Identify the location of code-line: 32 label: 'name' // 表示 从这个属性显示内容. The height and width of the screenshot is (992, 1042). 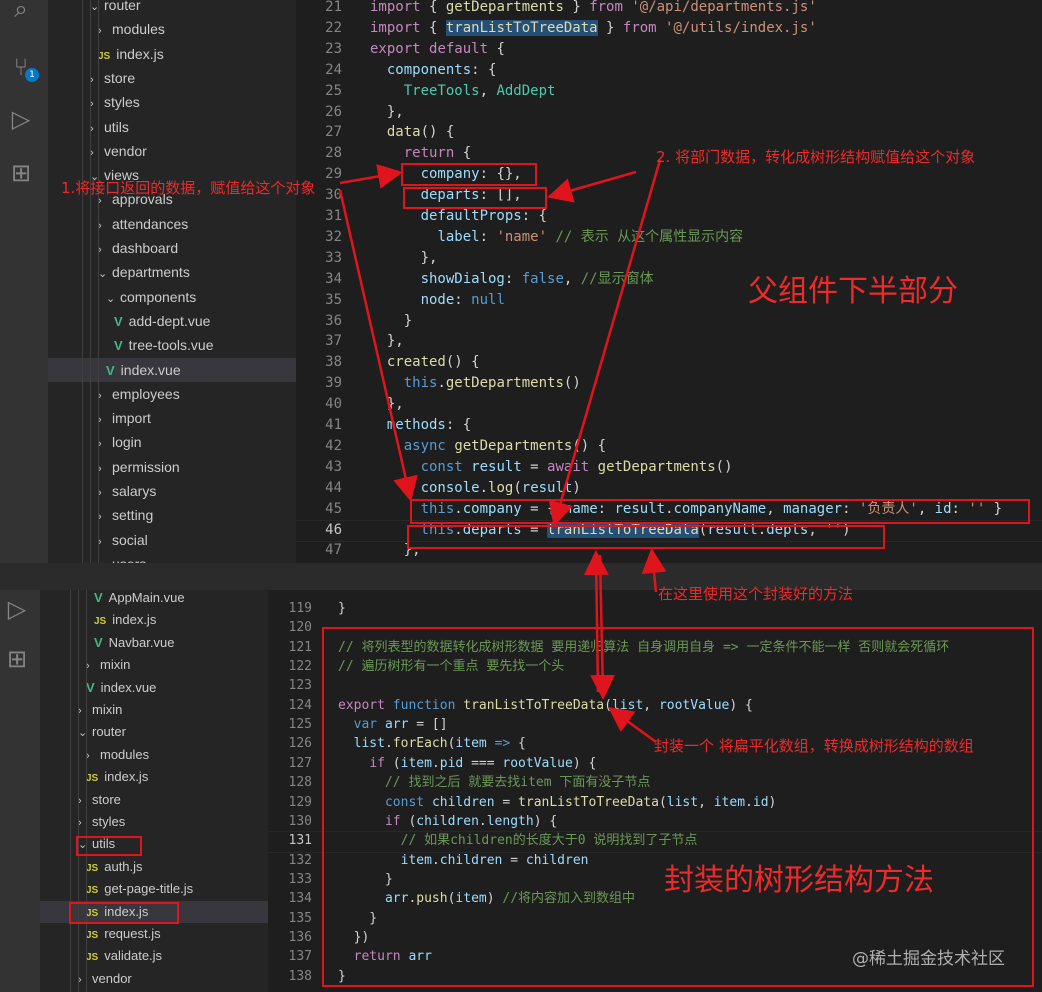
(669, 237).